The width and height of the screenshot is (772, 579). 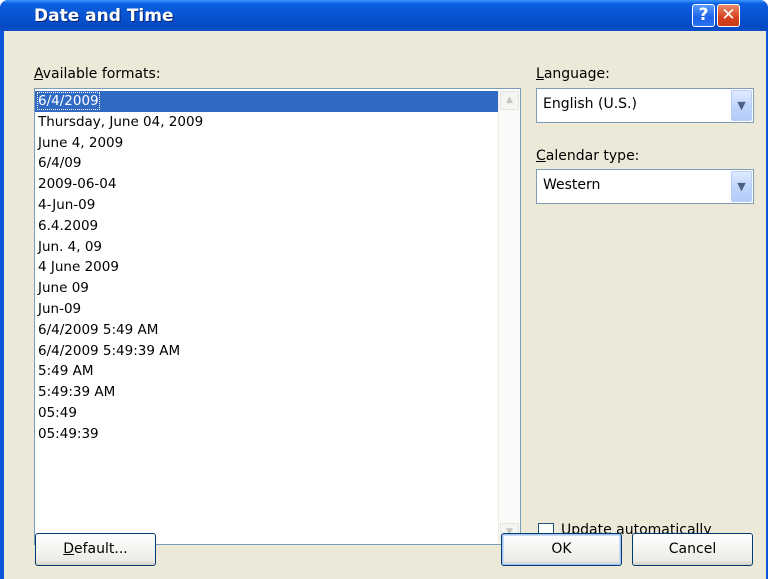 I want to click on available-formats-label: Available formats:, so click(x=97, y=74).